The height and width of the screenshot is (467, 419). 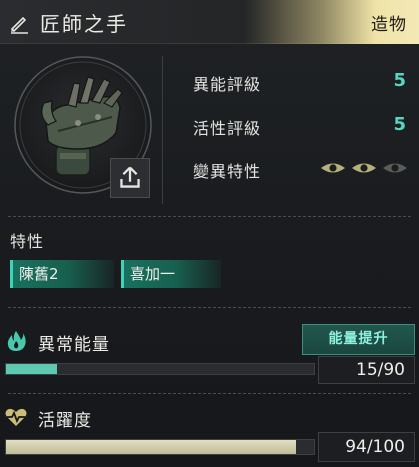 I want to click on stat-value-activity: 5, so click(x=399, y=124).